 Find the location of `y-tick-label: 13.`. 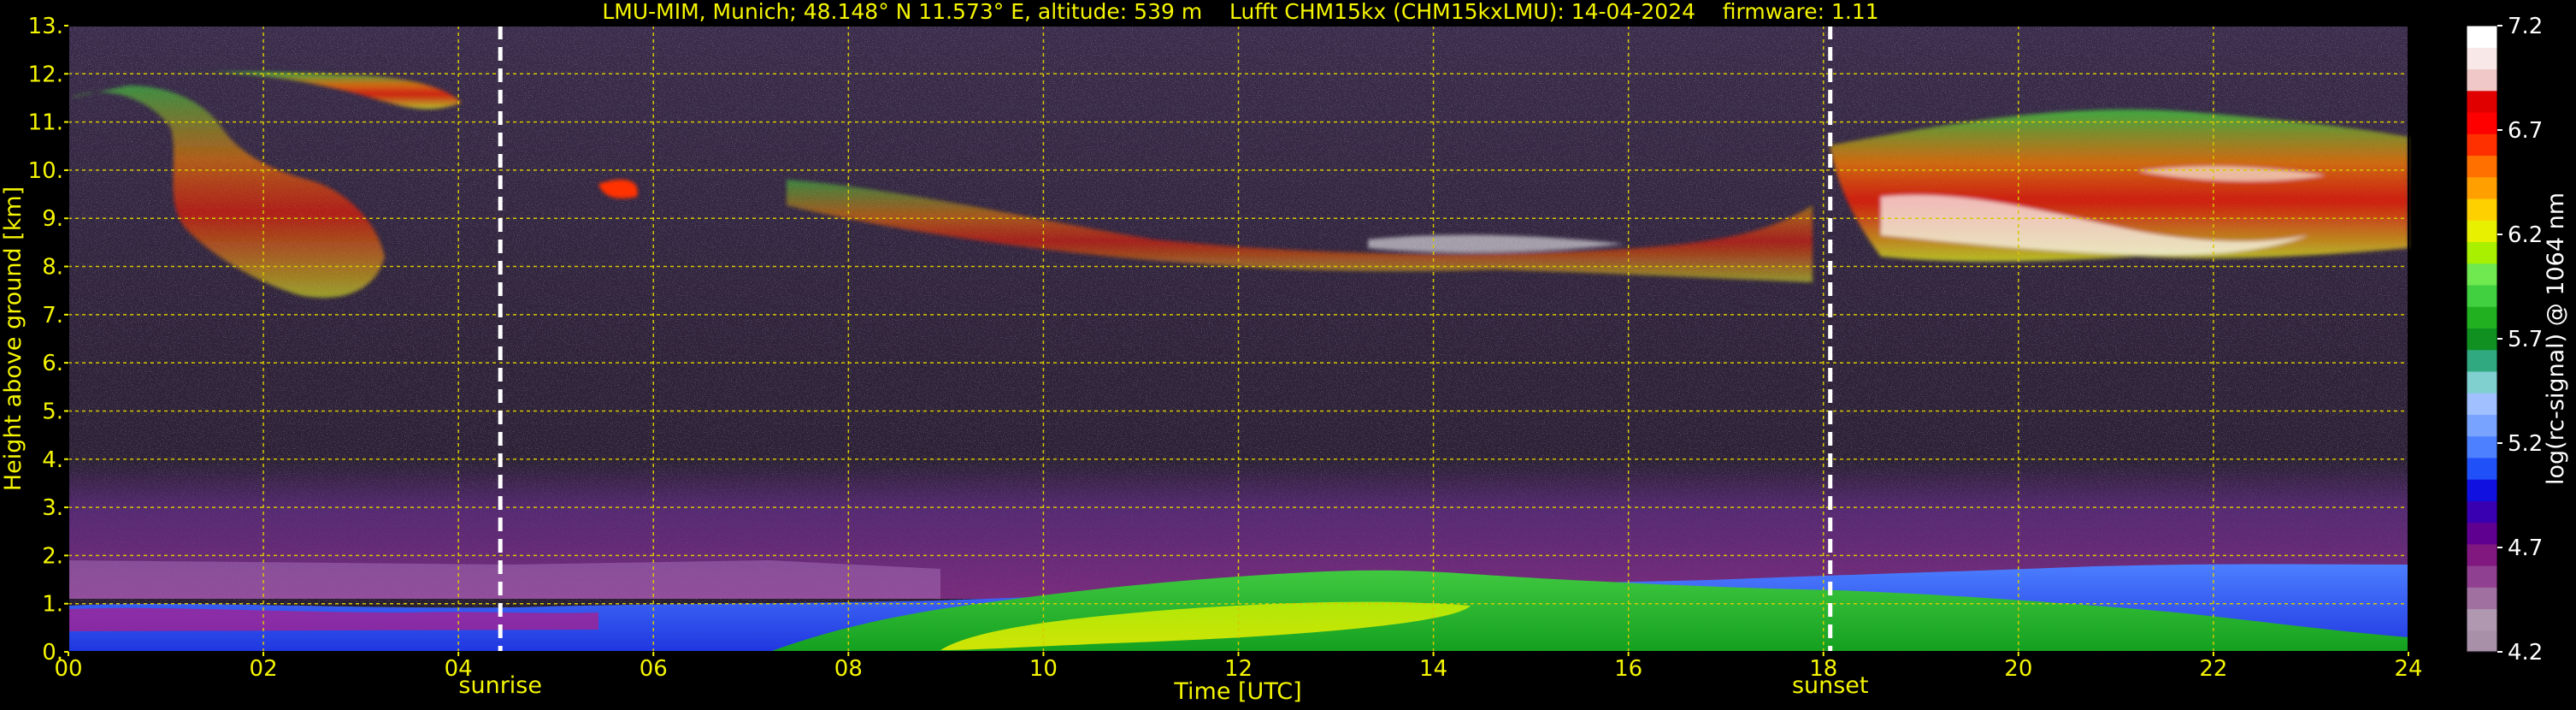

y-tick-label: 13. is located at coordinates (45, 26).